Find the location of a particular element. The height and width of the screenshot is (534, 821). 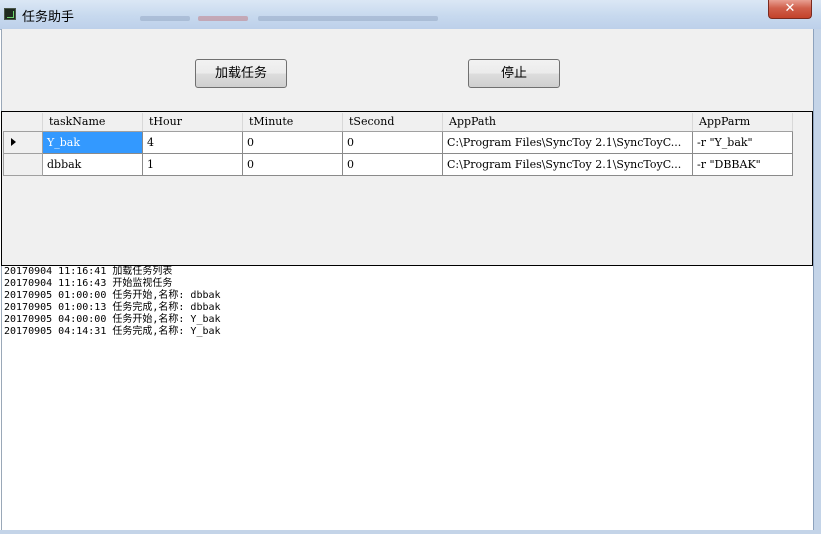

log-line: 20170905 04:00:00 任务开始,名称: Y_bak is located at coordinates (112, 319).